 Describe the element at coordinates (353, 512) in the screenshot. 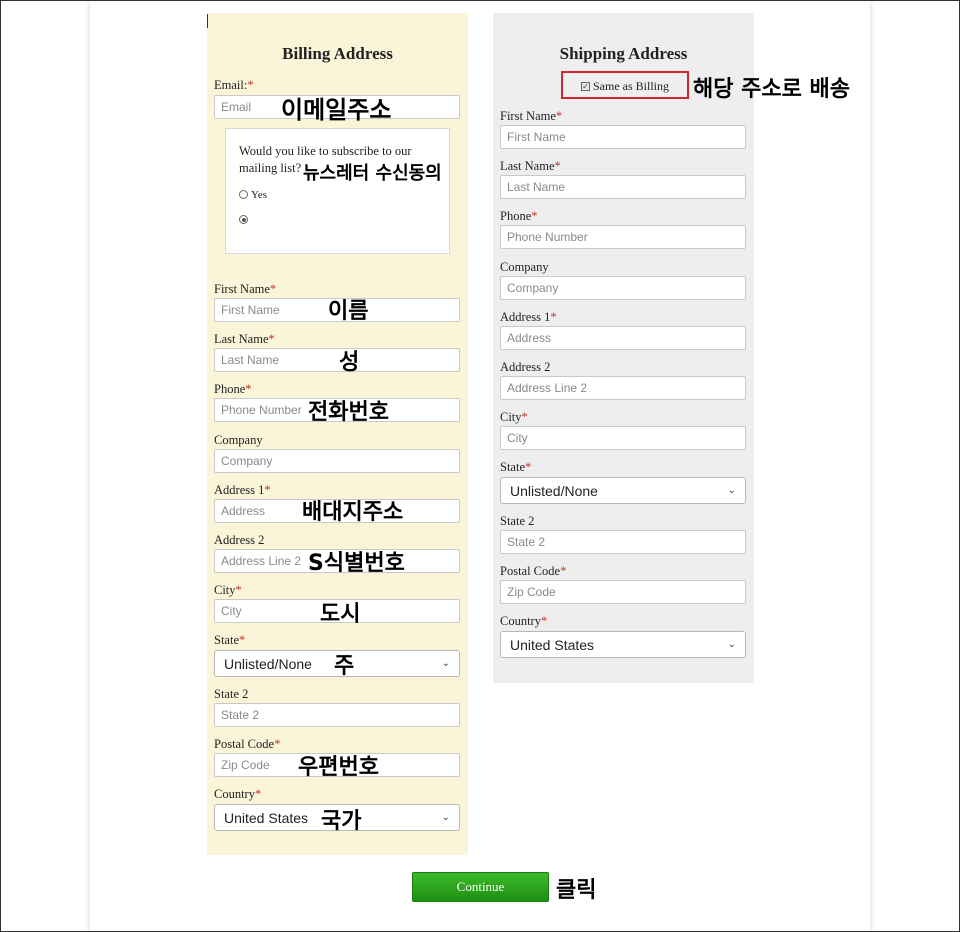

I see `annotation-address1: 배대지주소` at that location.